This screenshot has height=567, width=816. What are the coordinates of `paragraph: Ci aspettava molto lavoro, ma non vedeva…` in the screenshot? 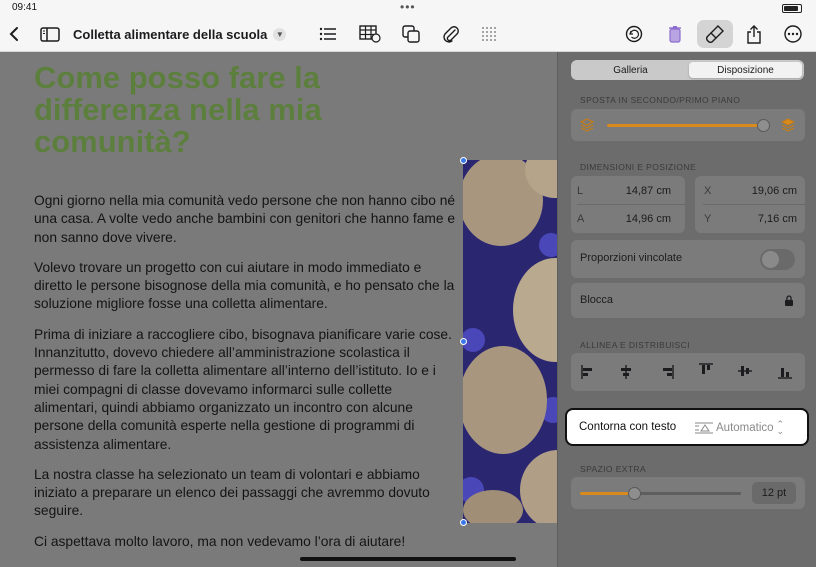 It's located at (246, 542).